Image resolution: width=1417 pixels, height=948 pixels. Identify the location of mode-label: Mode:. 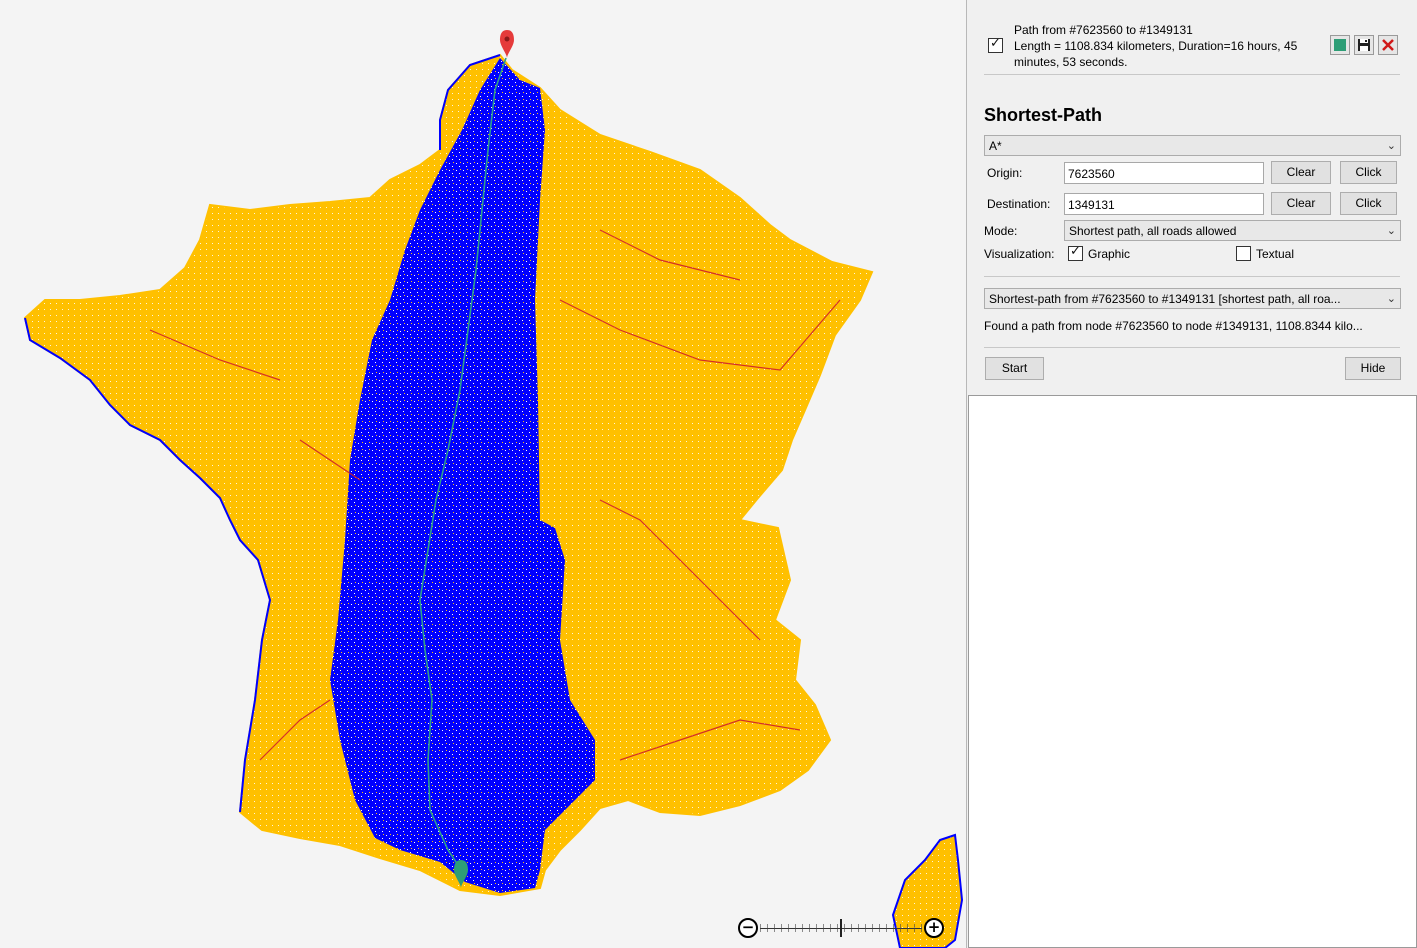
(1001, 231).